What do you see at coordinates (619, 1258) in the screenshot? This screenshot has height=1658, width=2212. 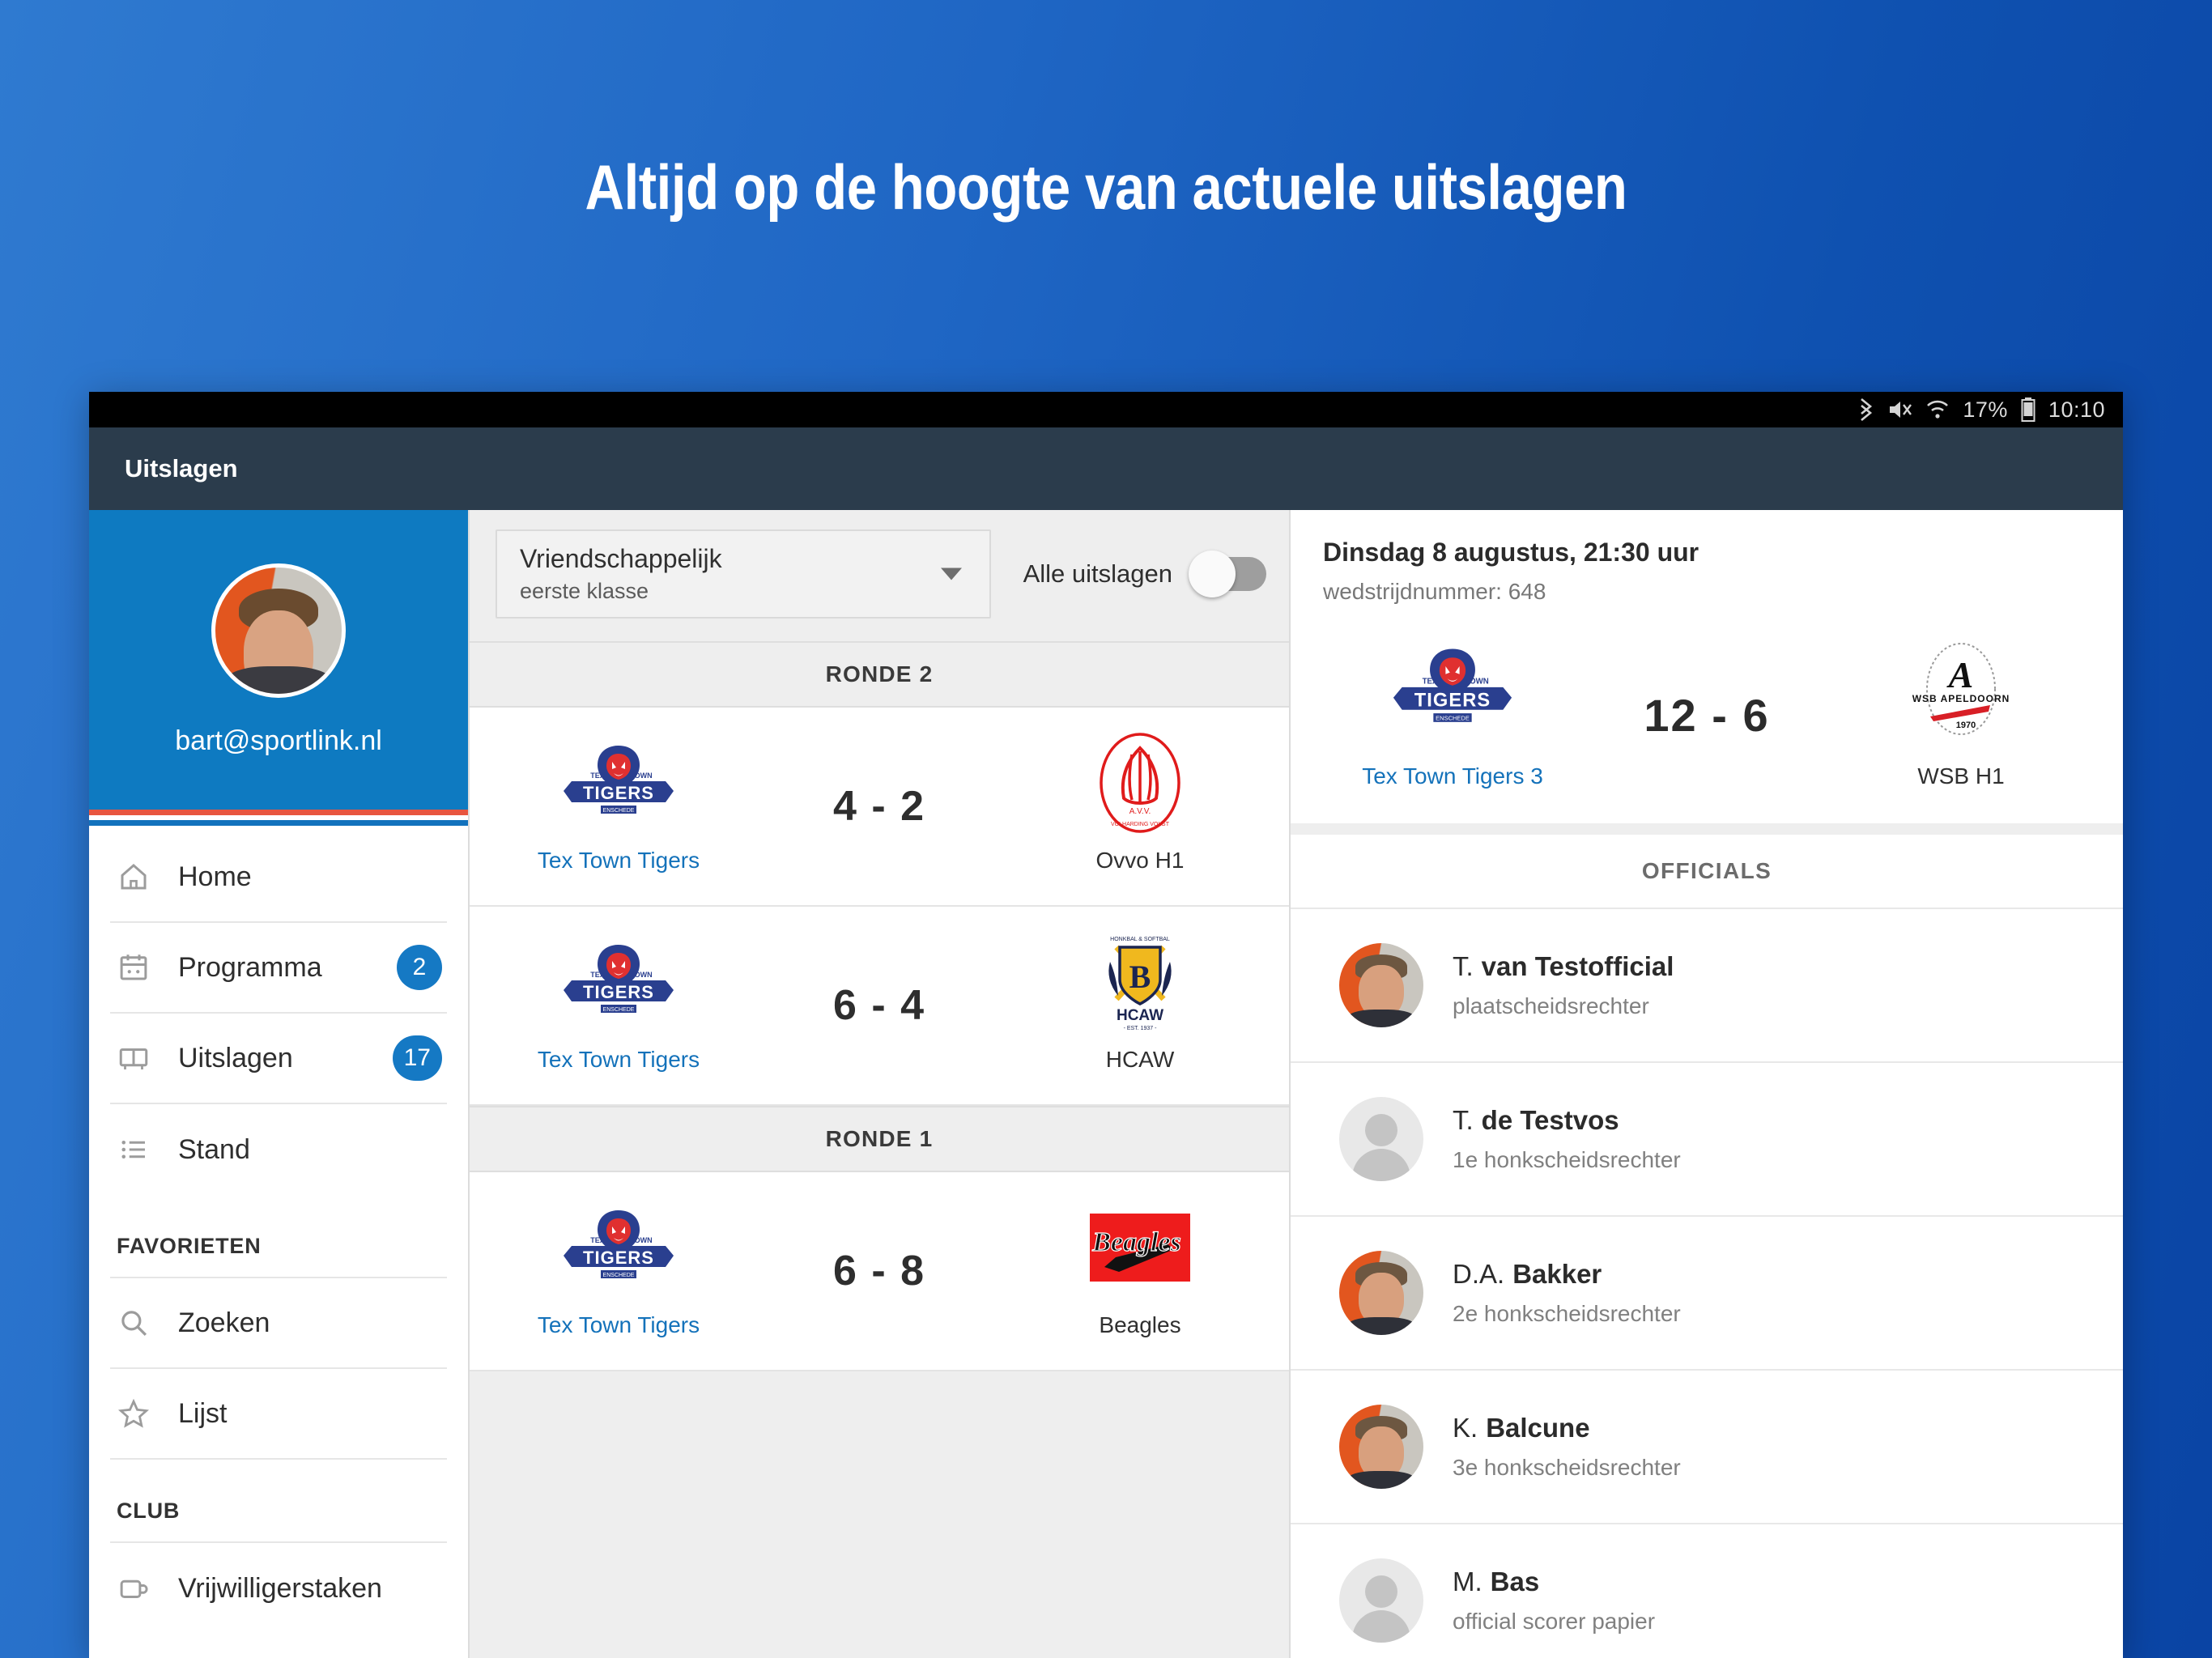 I see `svg-text: TIGERS` at bounding box center [619, 1258].